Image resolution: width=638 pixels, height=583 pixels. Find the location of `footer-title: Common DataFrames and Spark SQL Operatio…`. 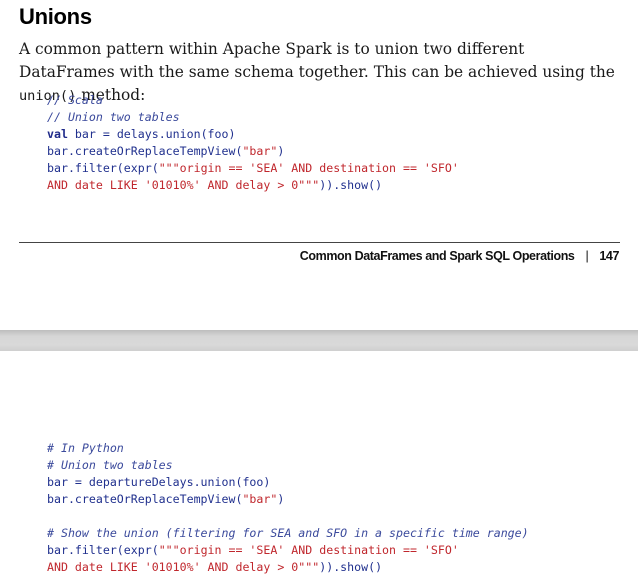

footer-title: Common DataFrames and Spark SQL Operatio… is located at coordinates (437, 256).